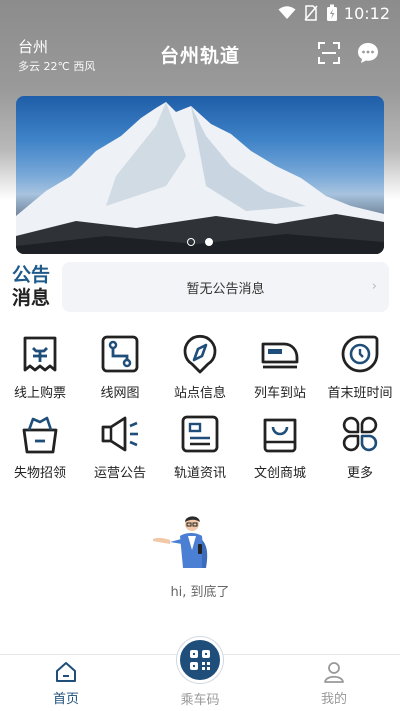  I want to click on lost-found-icon, so click(40, 435).